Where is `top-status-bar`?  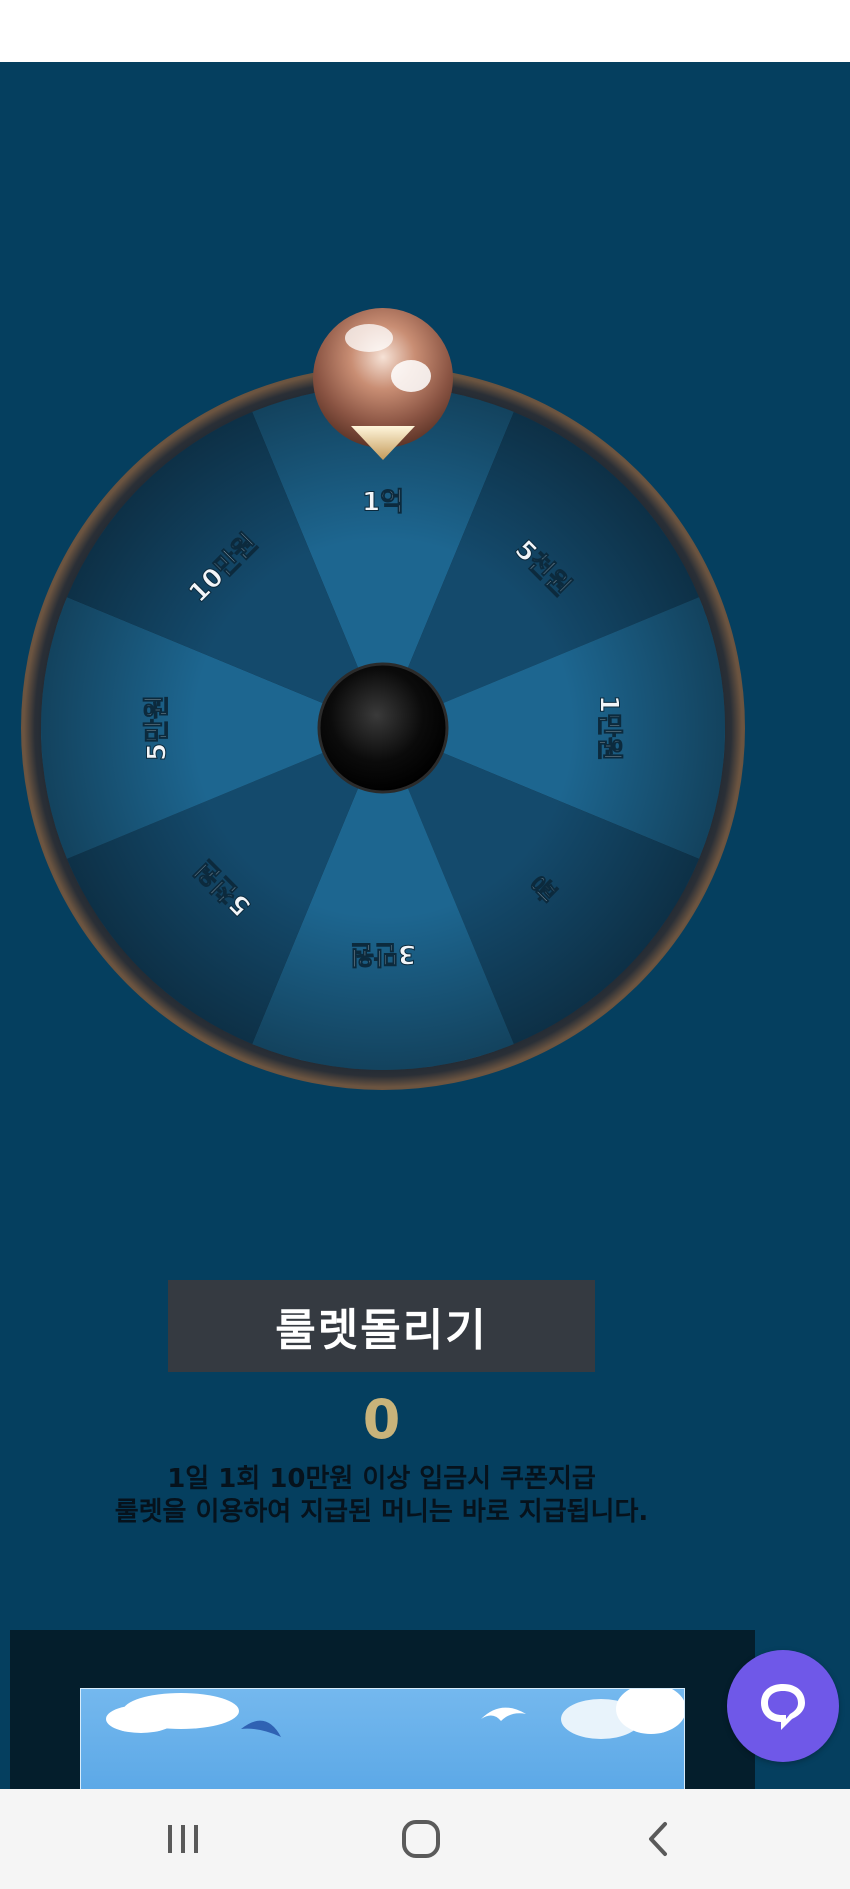
top-status-bar is located at coordinates (425, 31).